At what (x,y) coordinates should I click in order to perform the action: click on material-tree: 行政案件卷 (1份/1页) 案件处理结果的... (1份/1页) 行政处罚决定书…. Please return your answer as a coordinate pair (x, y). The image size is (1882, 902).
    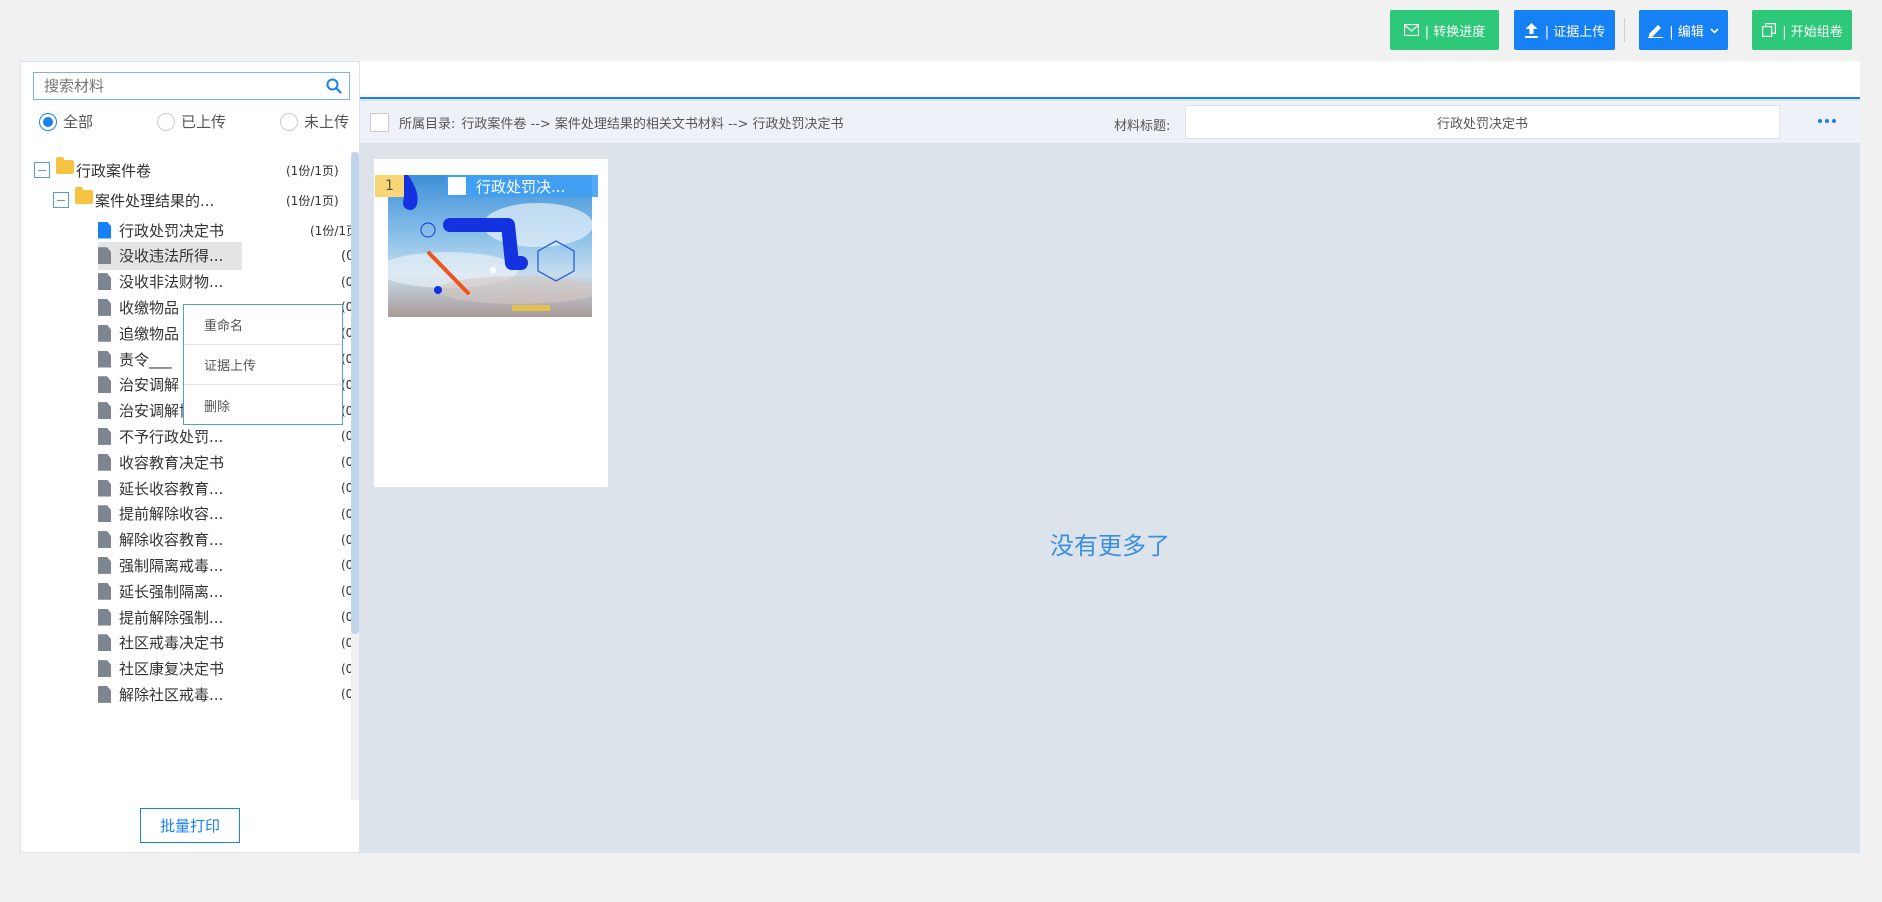
    Looking at the image, I should click on (187, 472).